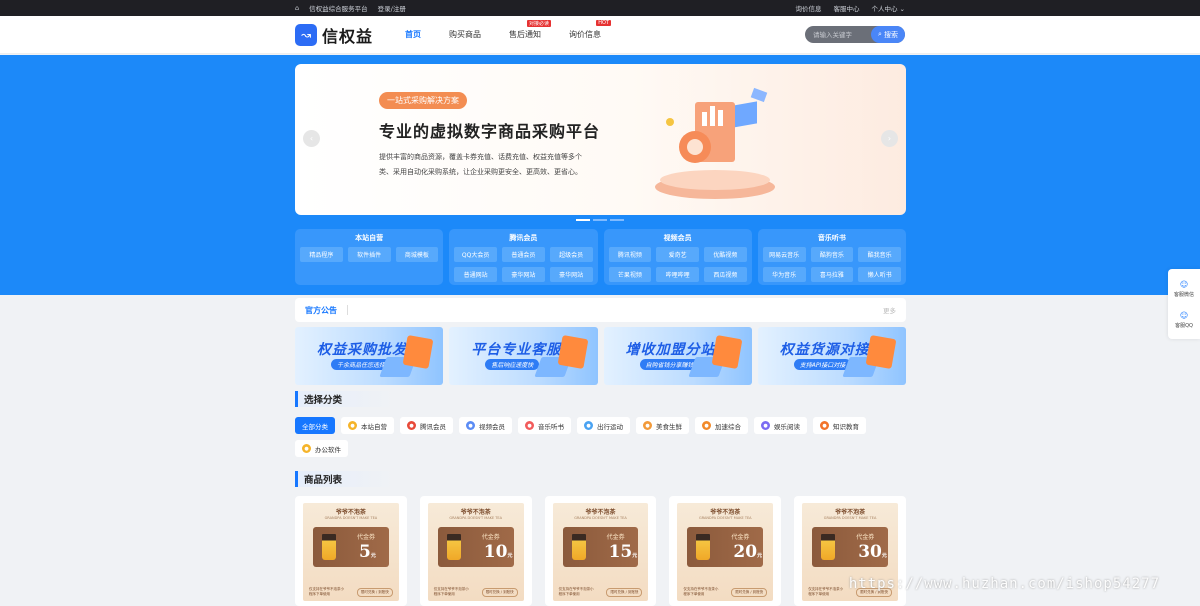 The image size is (1200, 606). I want to click on promo-card: 平台专业客服售后响应速度快, so click(523, 356).